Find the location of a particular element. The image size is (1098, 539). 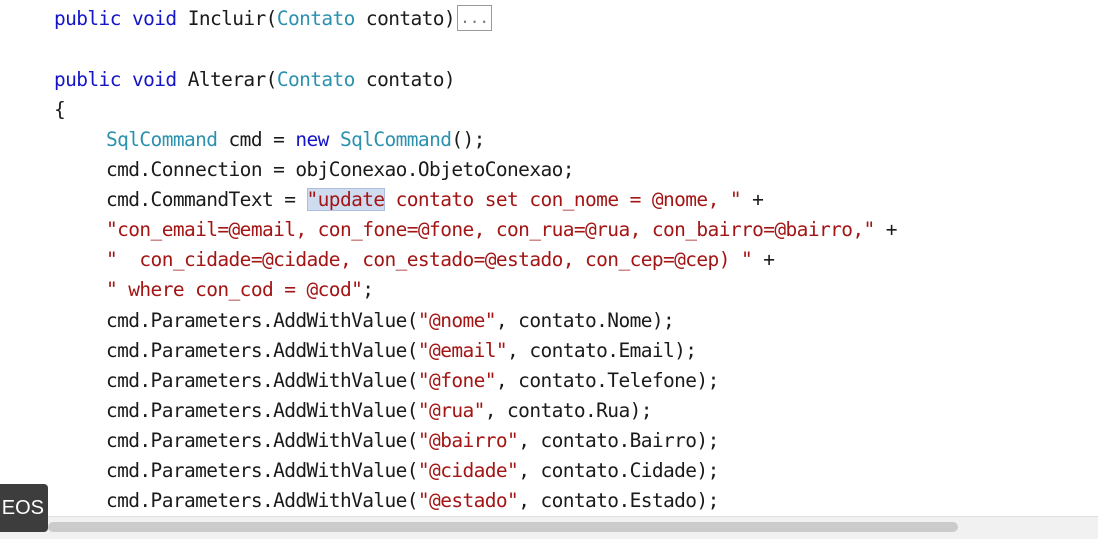

code-text: (); is located at coordinates (468, 139).